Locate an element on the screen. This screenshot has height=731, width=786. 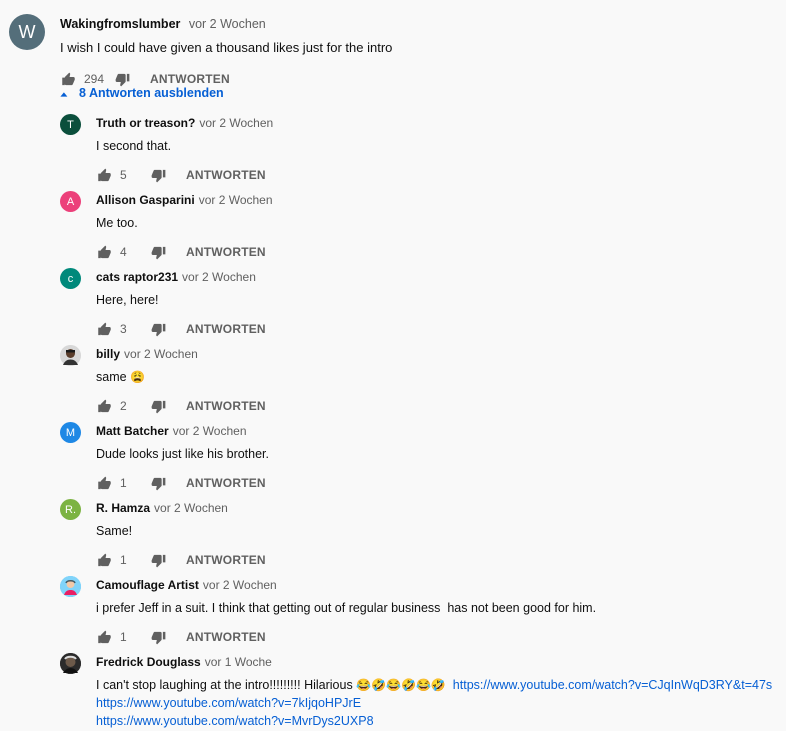
comment-body: billy vor 2 Wochen same 😩 2 ANTWORTEN is located at coordinates (436, 380).